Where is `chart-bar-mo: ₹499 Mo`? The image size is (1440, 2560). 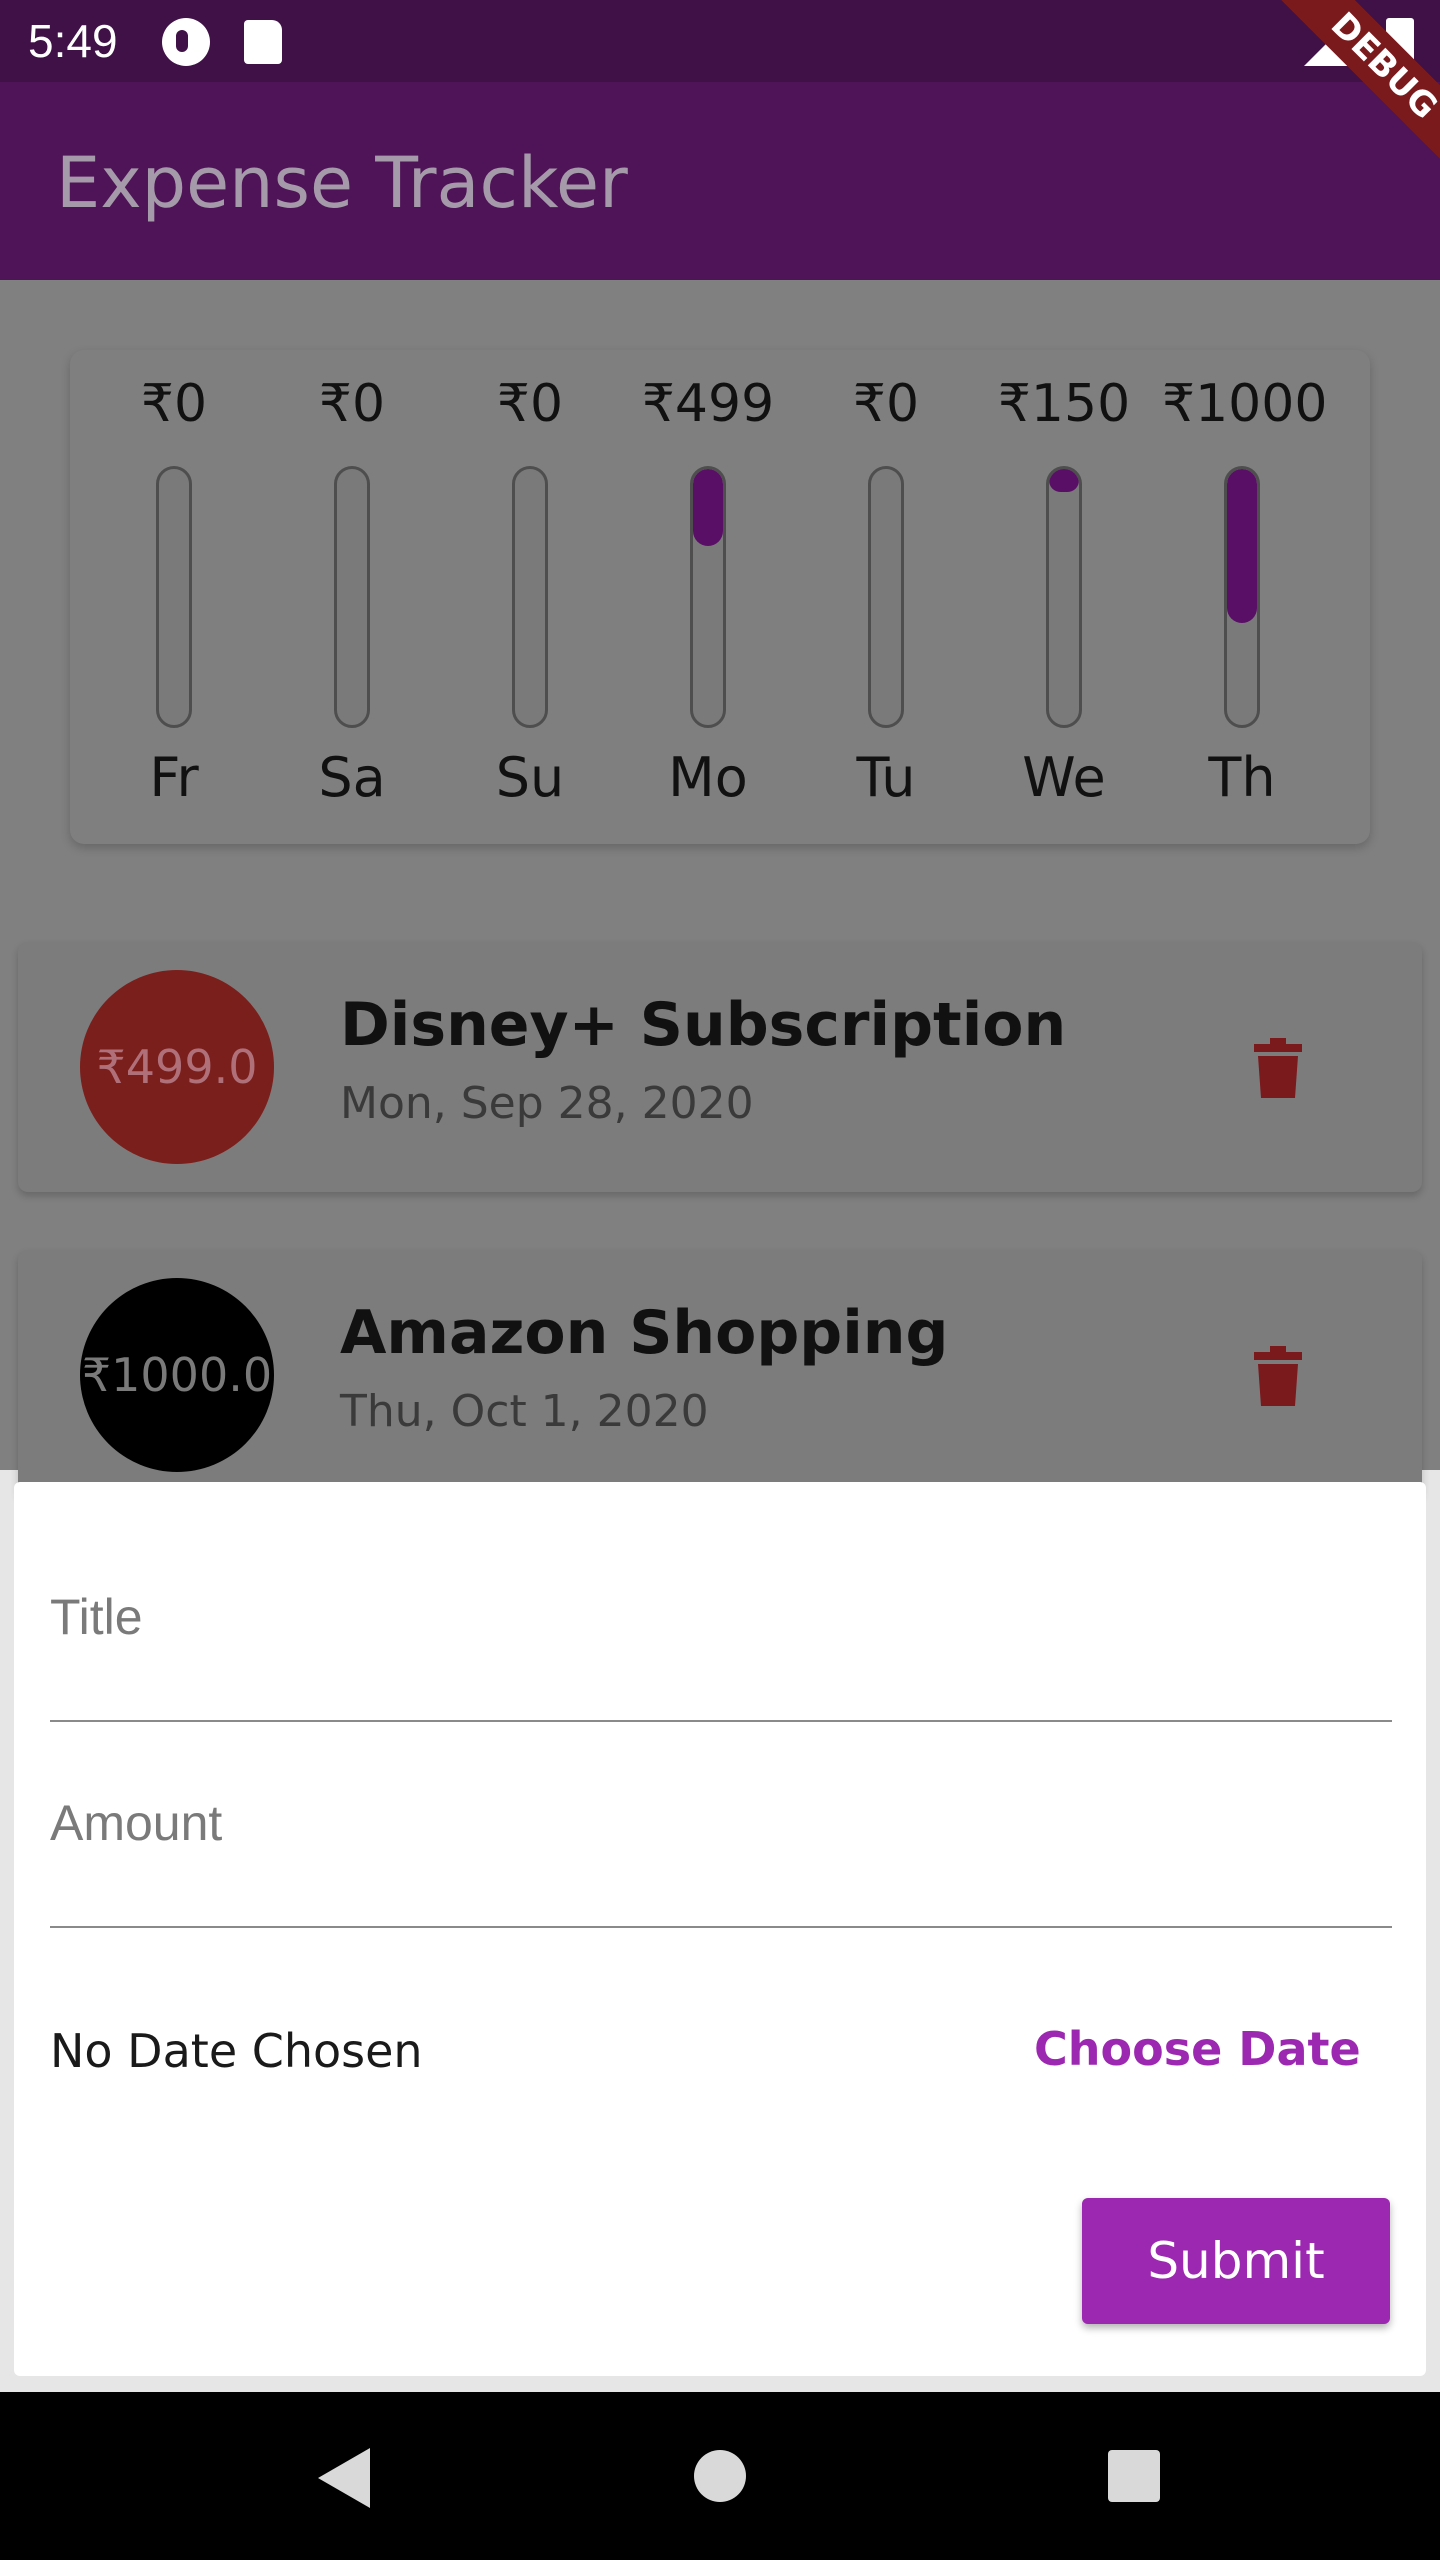 chart-bar-mo: ₹499 Mo is located at coordinates (708, 604).